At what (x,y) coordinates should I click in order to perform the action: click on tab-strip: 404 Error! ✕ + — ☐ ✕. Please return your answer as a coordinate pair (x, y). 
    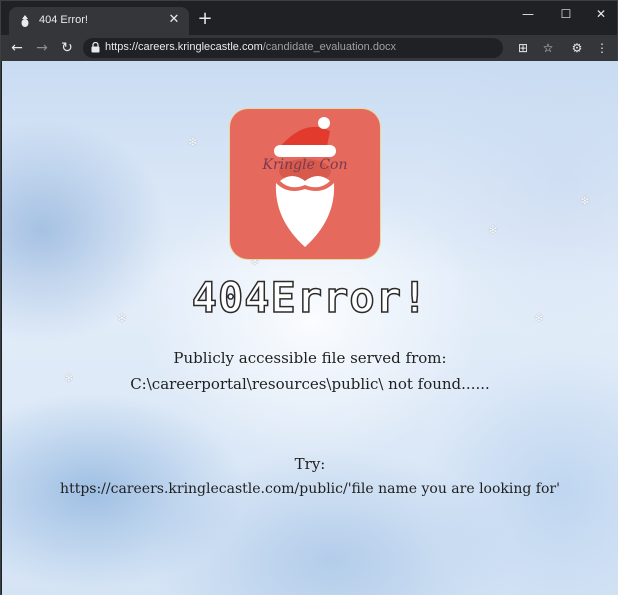
    Looking at the image, I should click on (309, 18).